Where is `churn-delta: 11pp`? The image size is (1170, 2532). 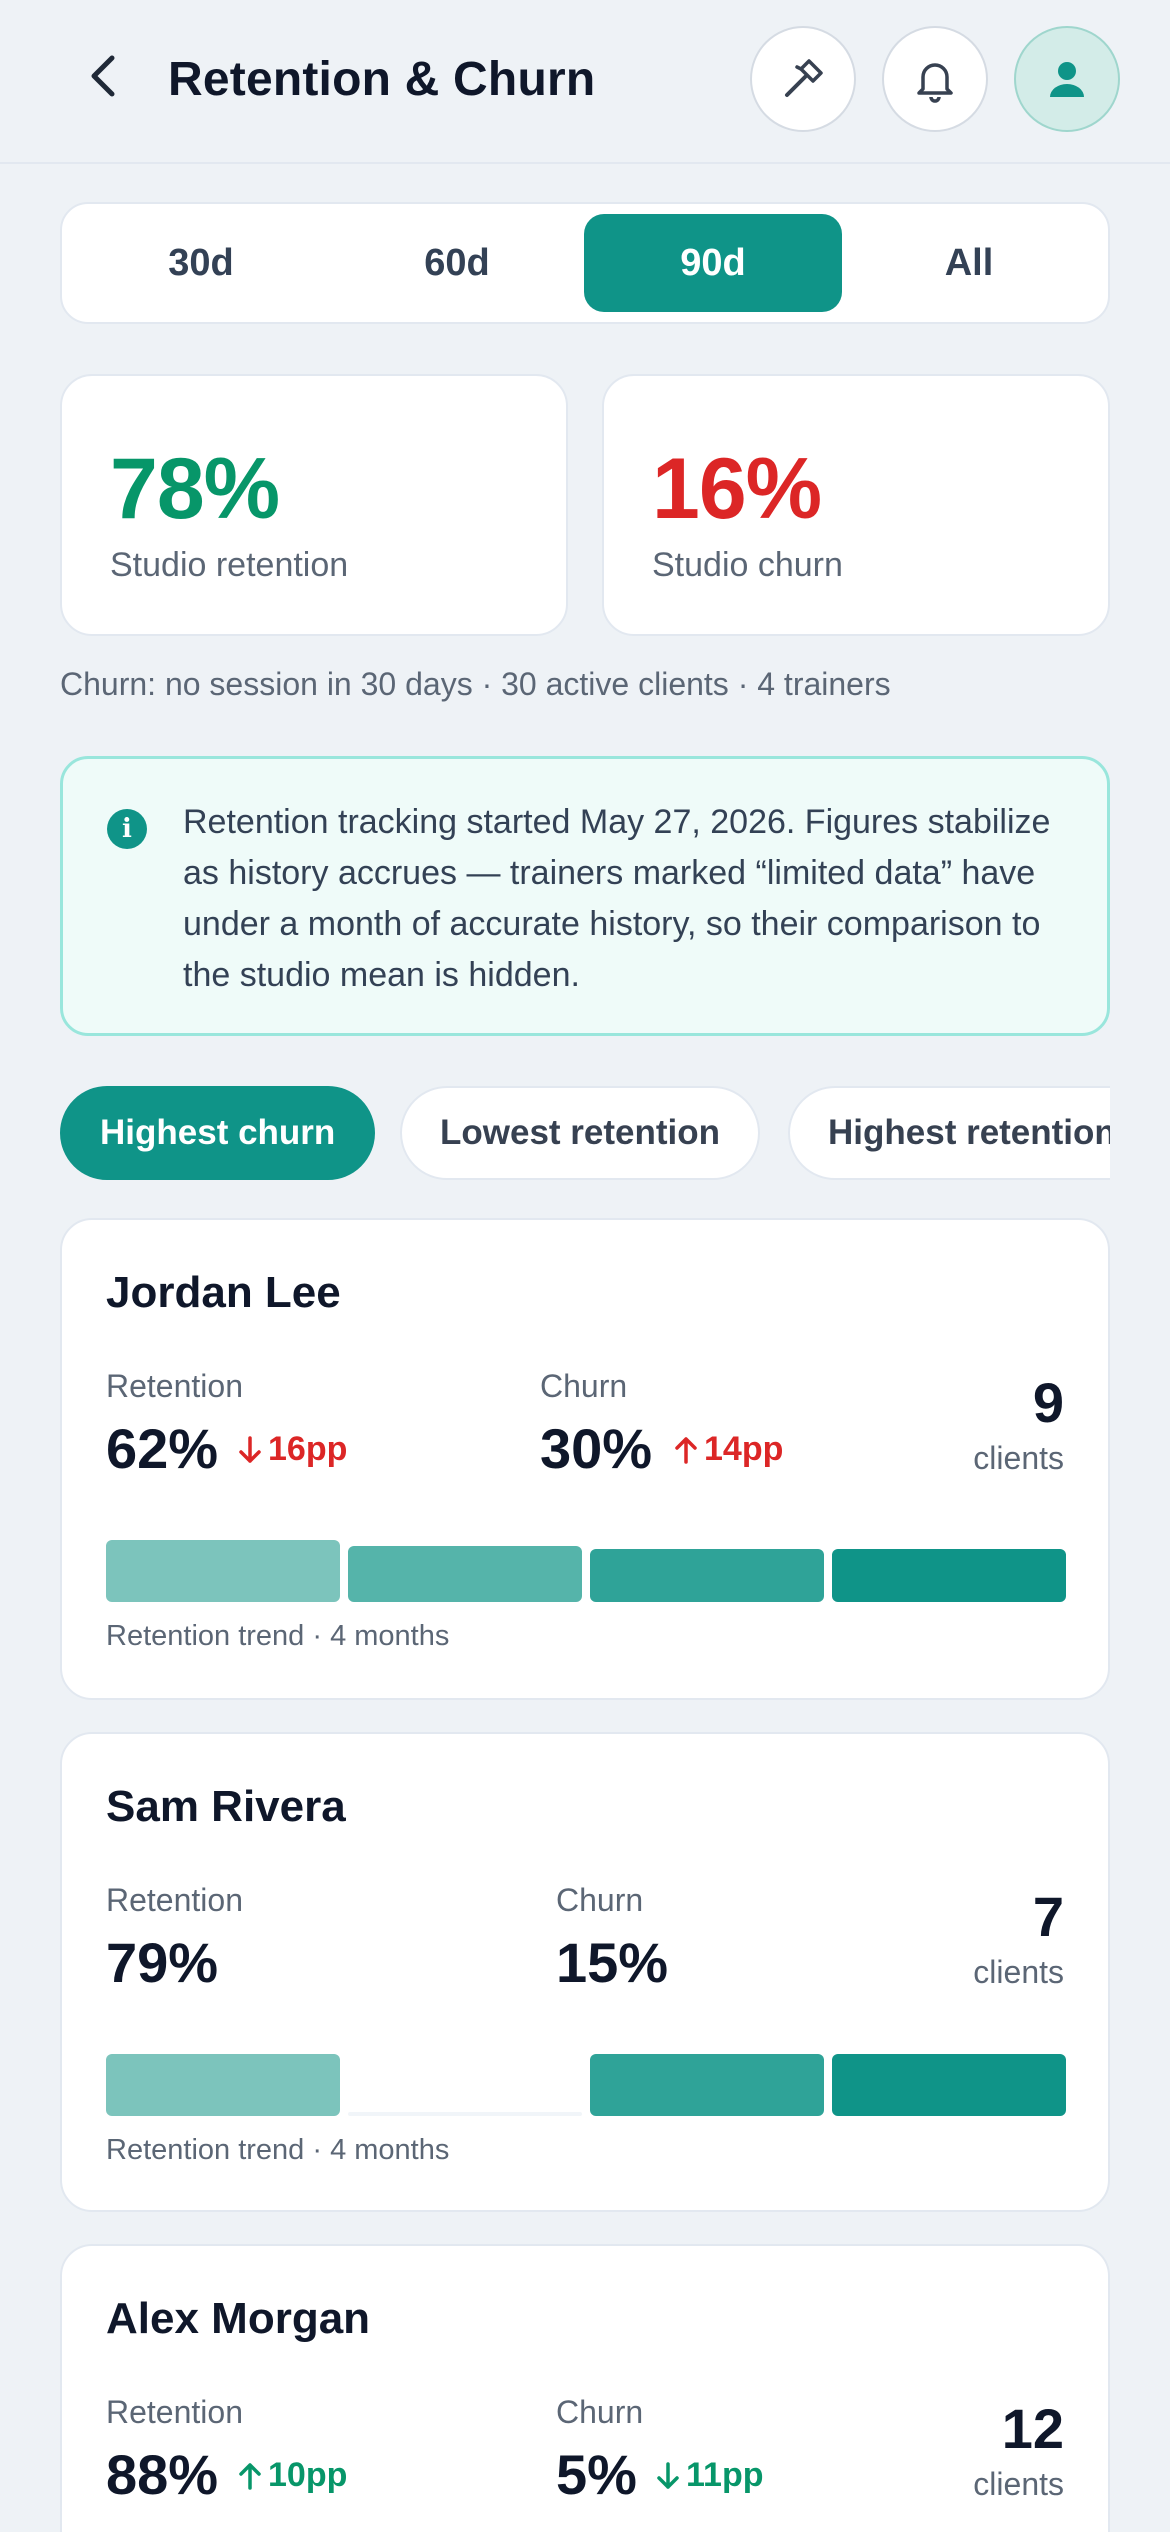
churn-delta: 11pp is located at coordinates (709, 2475).